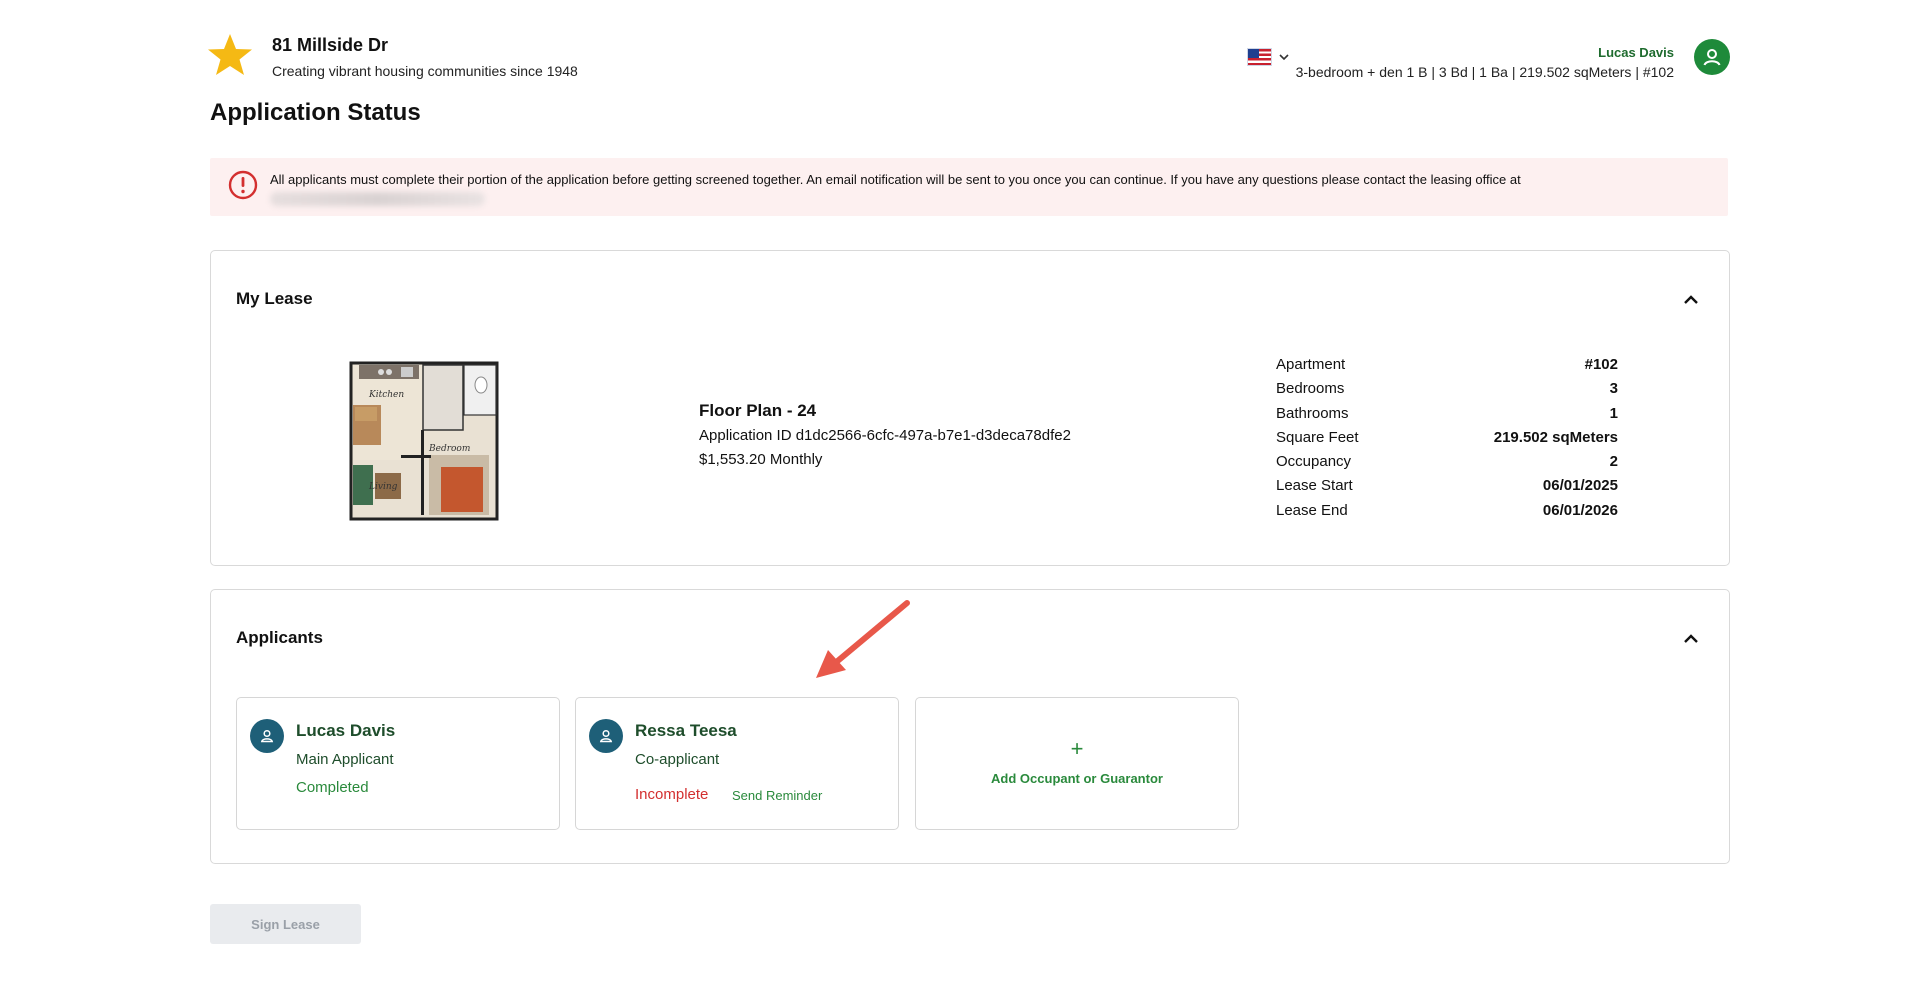 This screenshot has height=992, width=1920. What do you see at coordinates (761, 459) in the screenshot?
I see `monthly-price: $1,553.20 Monthly` at bounding box center [761, 459].